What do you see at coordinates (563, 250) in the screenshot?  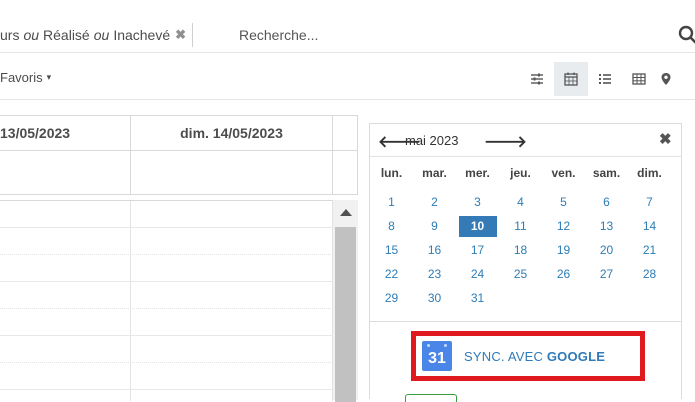 I see `day-cell: 19` at bounding box center [563, 250].